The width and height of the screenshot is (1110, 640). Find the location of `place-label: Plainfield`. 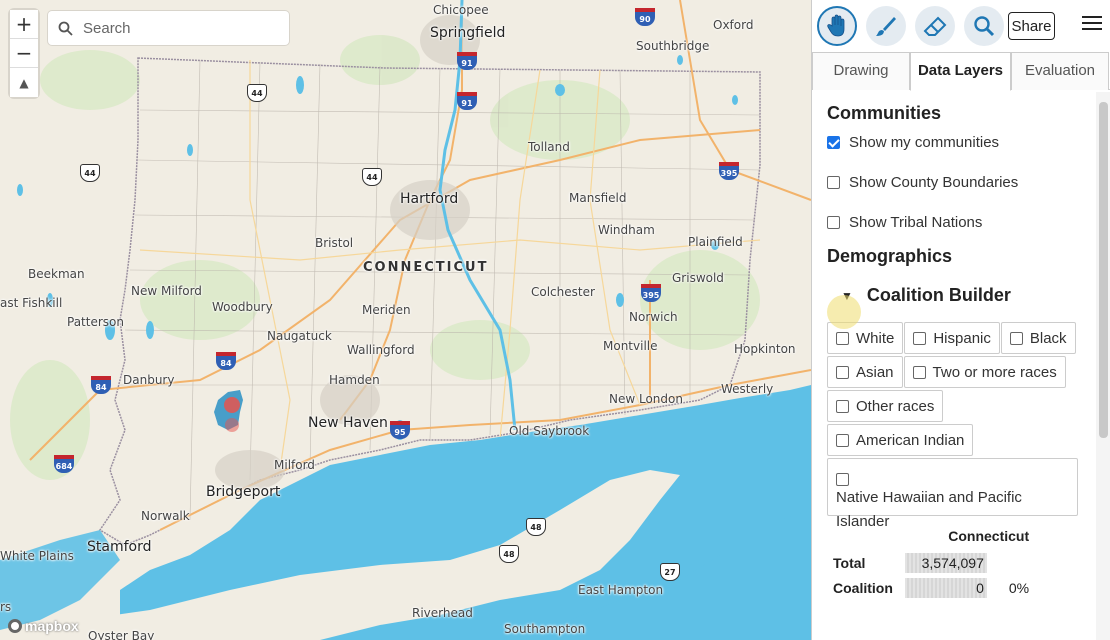

place-label: Plainfield is located at coordinates (715, 242).